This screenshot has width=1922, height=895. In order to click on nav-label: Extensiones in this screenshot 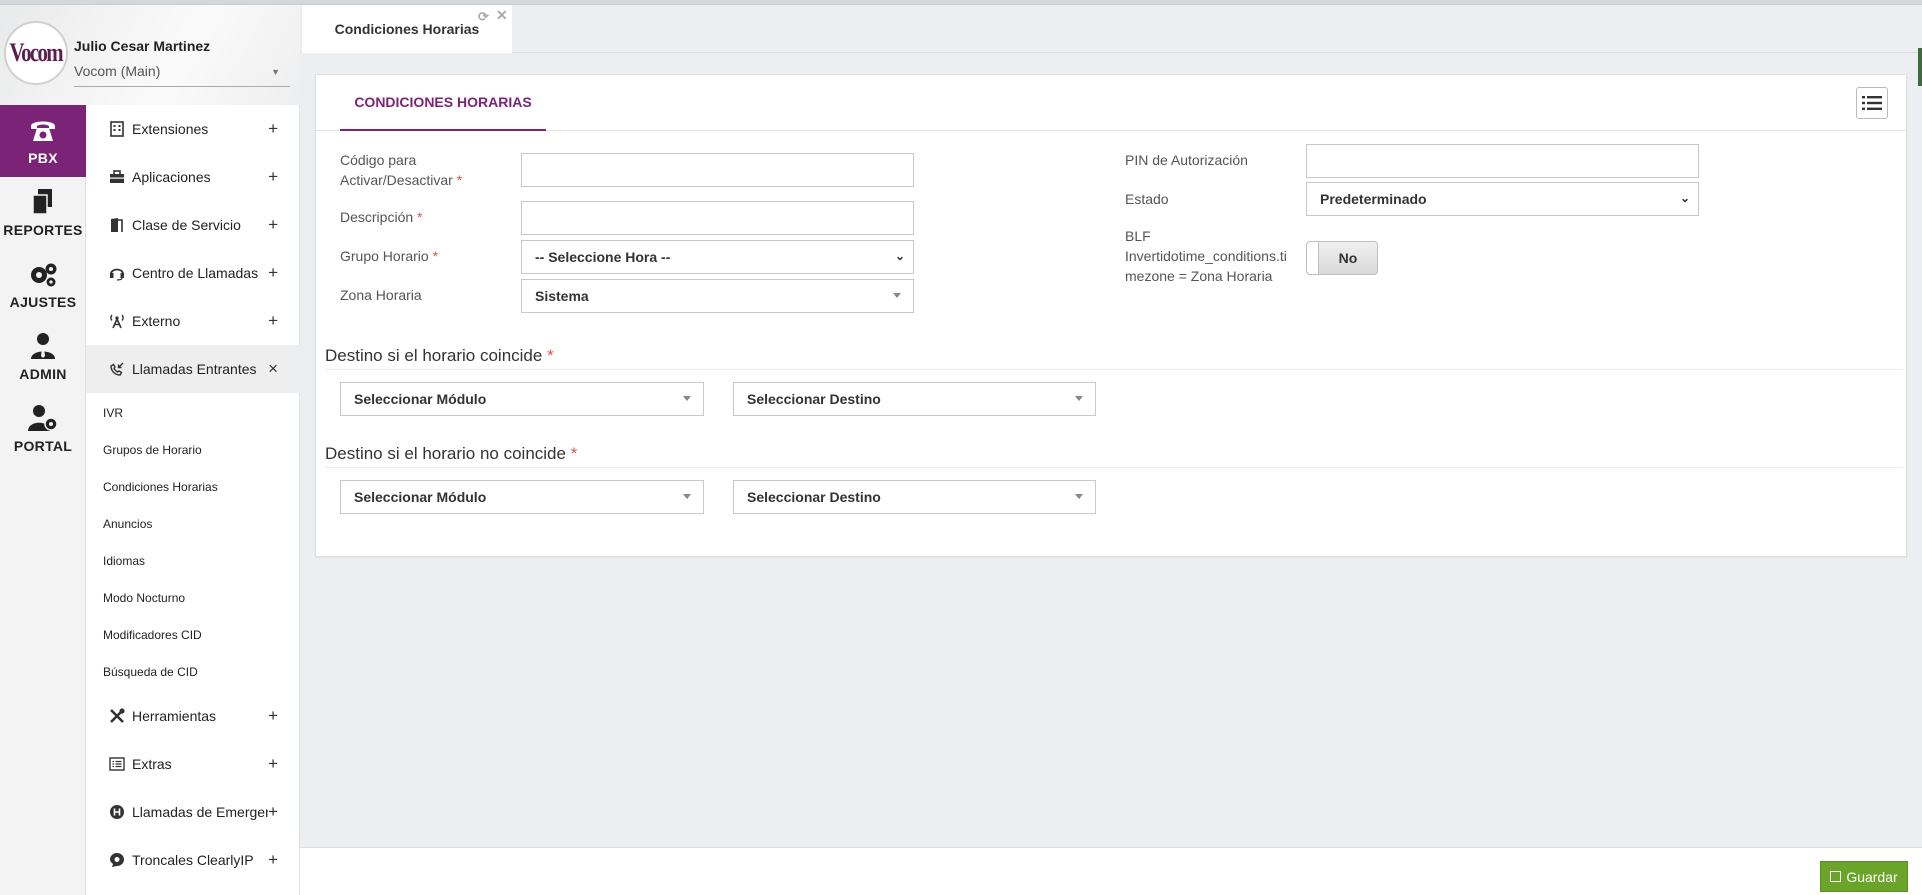, I will do `click(170, 129)`.